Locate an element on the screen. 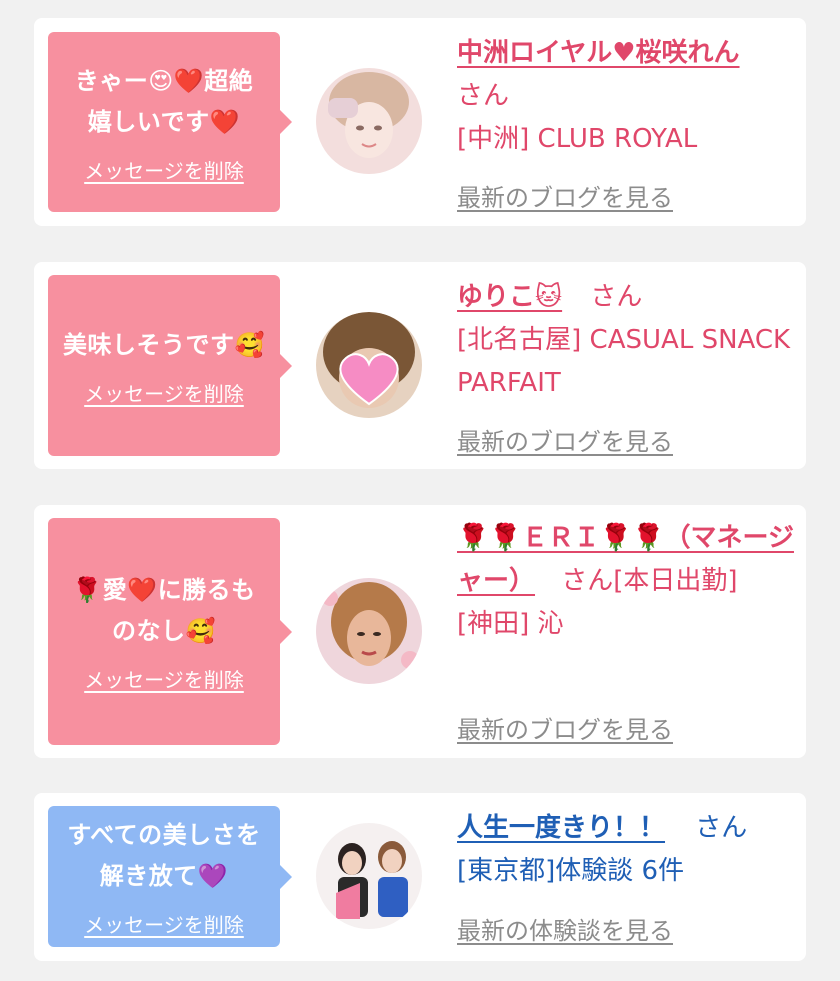  message-bubble: 美味しそうです🥰 メッセージを削除 is located at coordinates (170, 365).